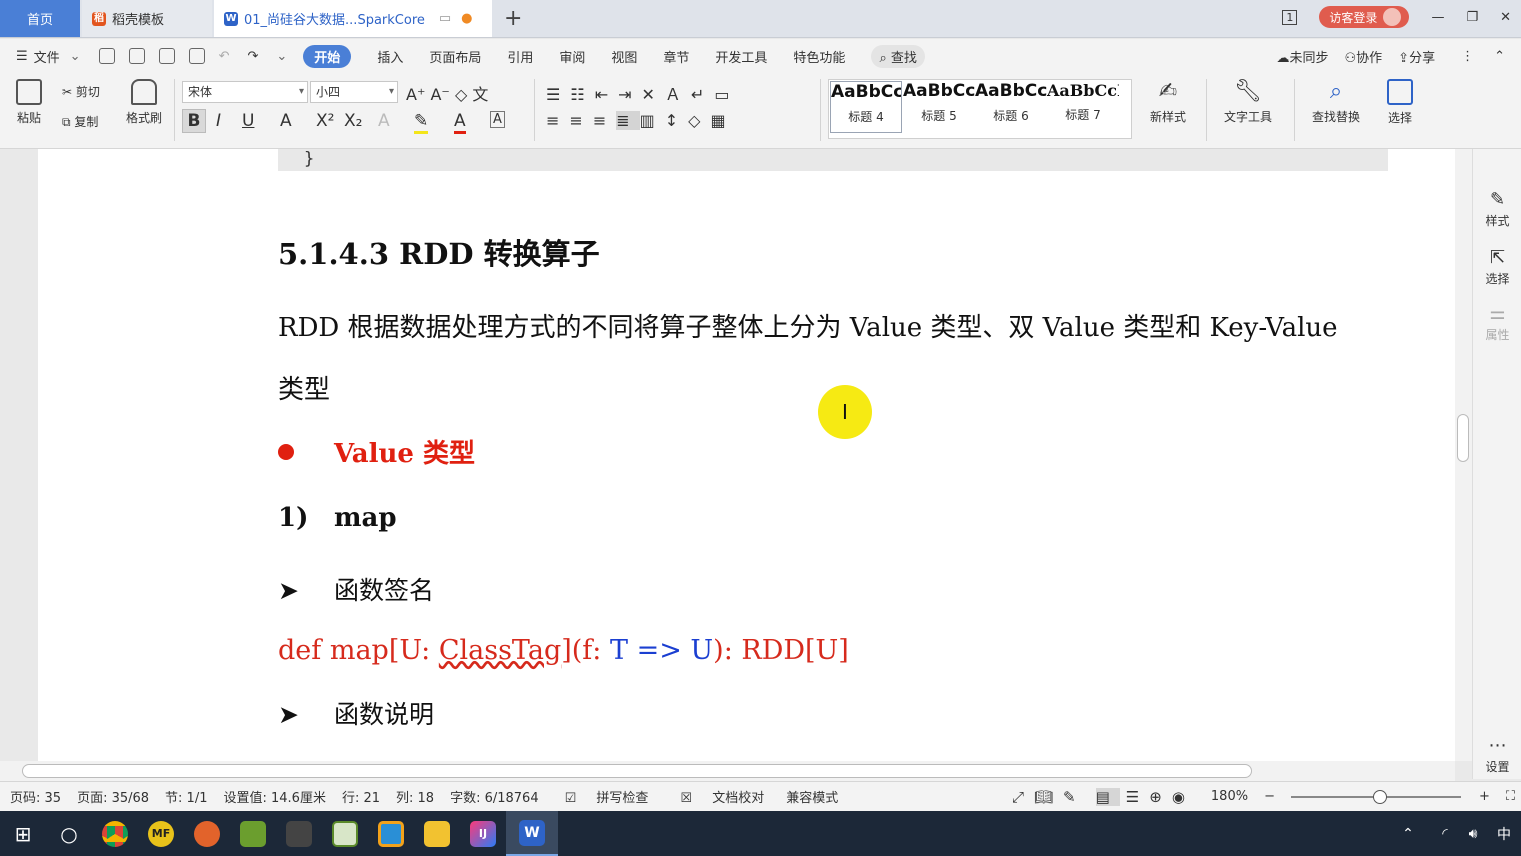  Describe the element at coordinates (676, 56) in the screenshot. I see `menu-chapter: 章节` at that location.